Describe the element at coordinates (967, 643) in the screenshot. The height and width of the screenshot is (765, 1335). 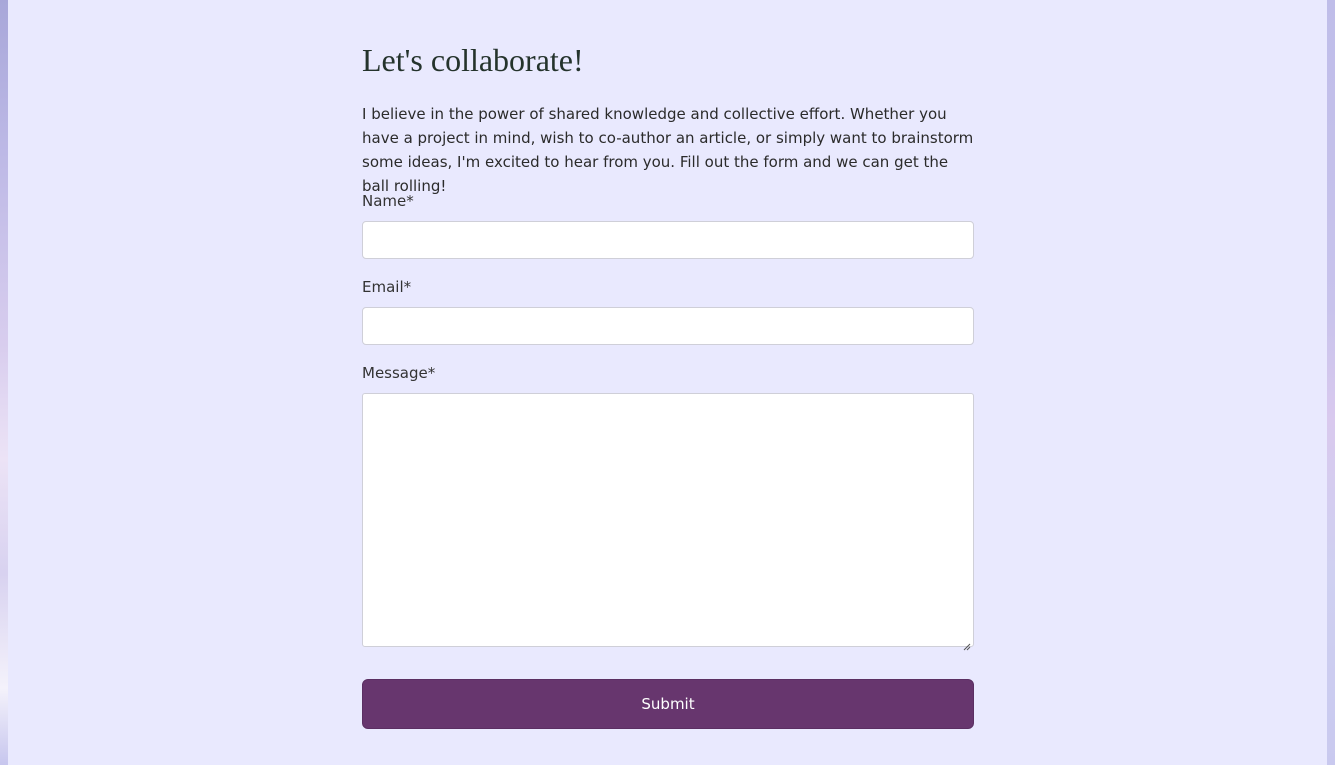
I see `textarea-resize-icon` at that location.